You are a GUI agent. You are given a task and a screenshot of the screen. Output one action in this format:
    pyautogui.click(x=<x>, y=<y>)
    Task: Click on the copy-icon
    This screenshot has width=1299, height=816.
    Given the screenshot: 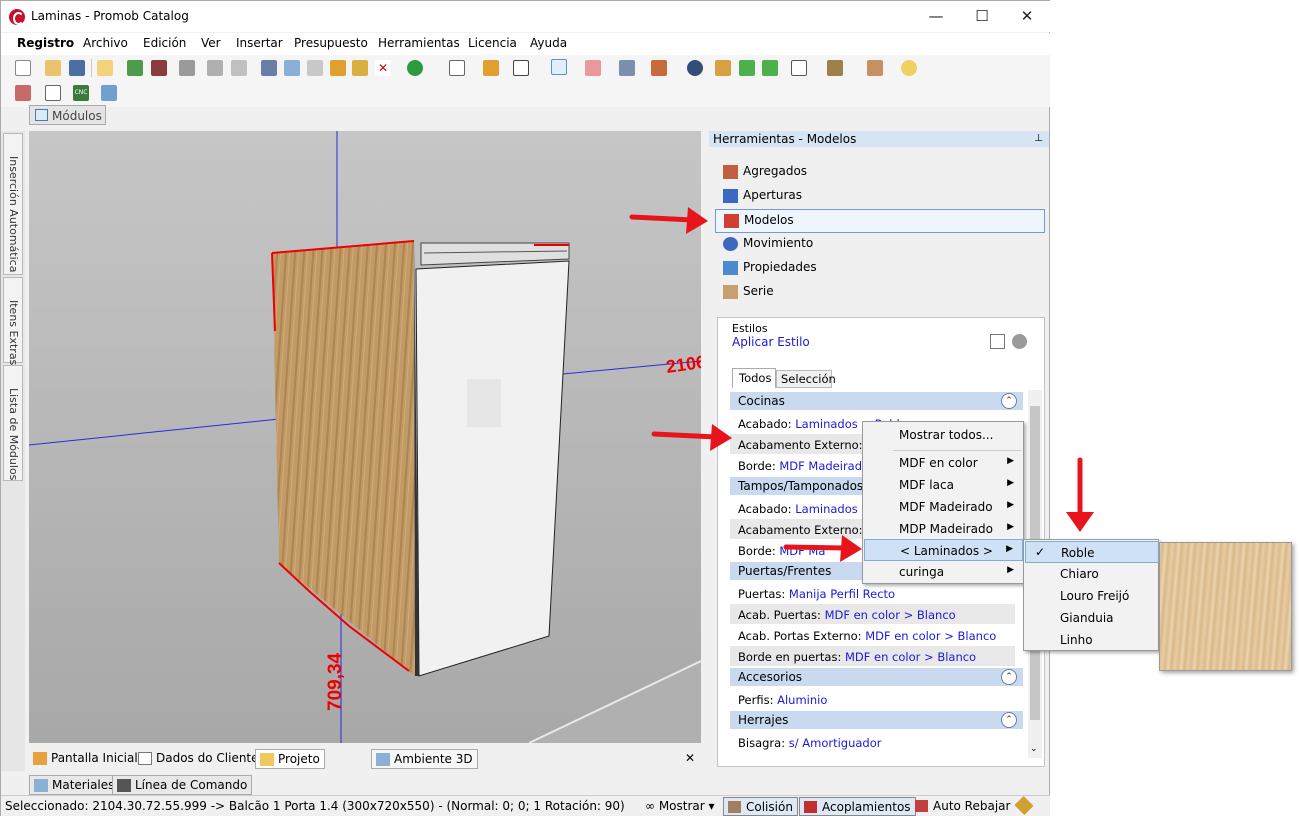 What is the action you would take?
    pyautogui.click(x=292, y=68)
    